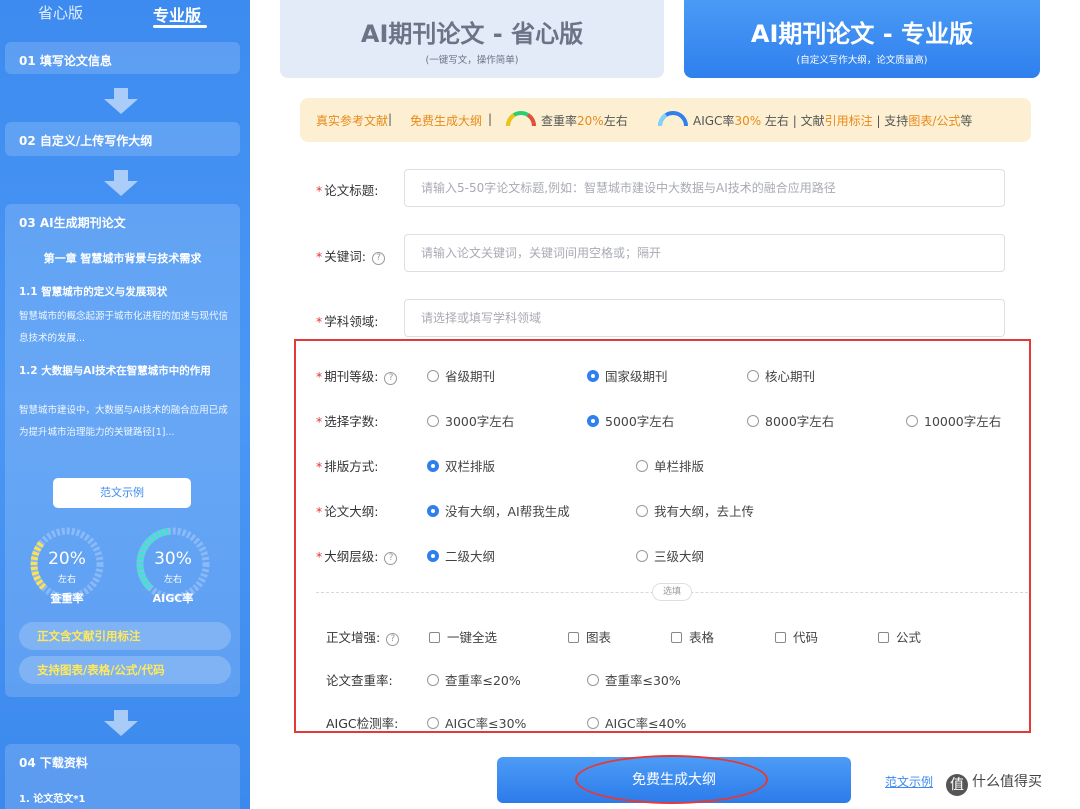  I want to click on banner-citation: 引用标注, so click(848, 121).